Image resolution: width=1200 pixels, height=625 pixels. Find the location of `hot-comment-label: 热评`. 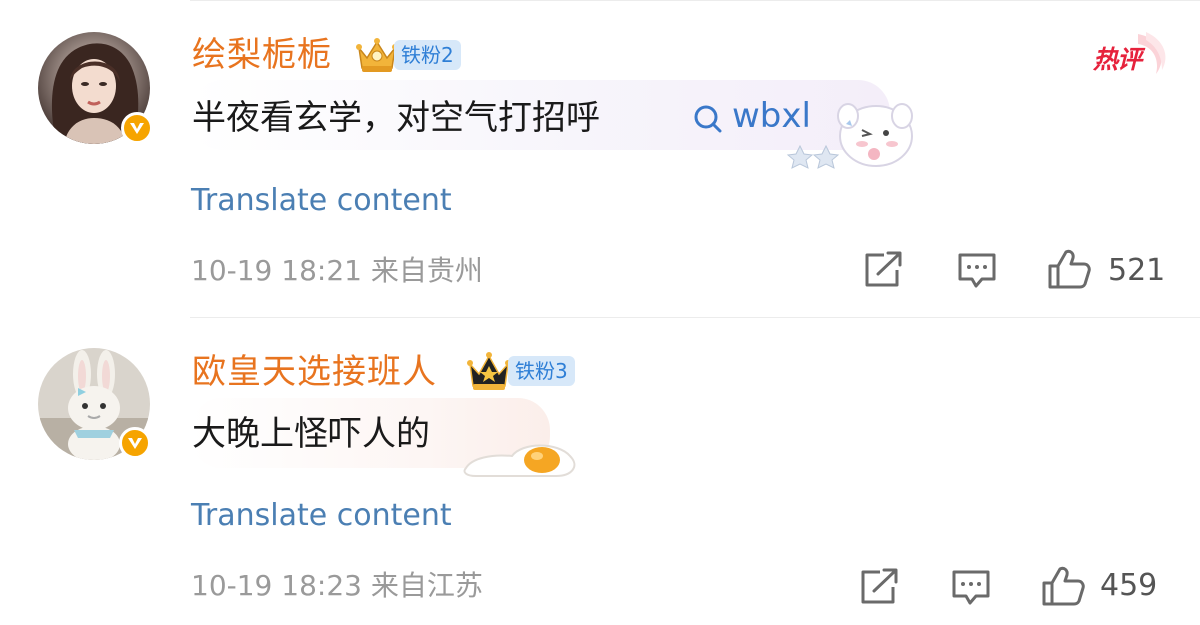

hot-comment-label: 热评 is located at coordinates (1117, 59).